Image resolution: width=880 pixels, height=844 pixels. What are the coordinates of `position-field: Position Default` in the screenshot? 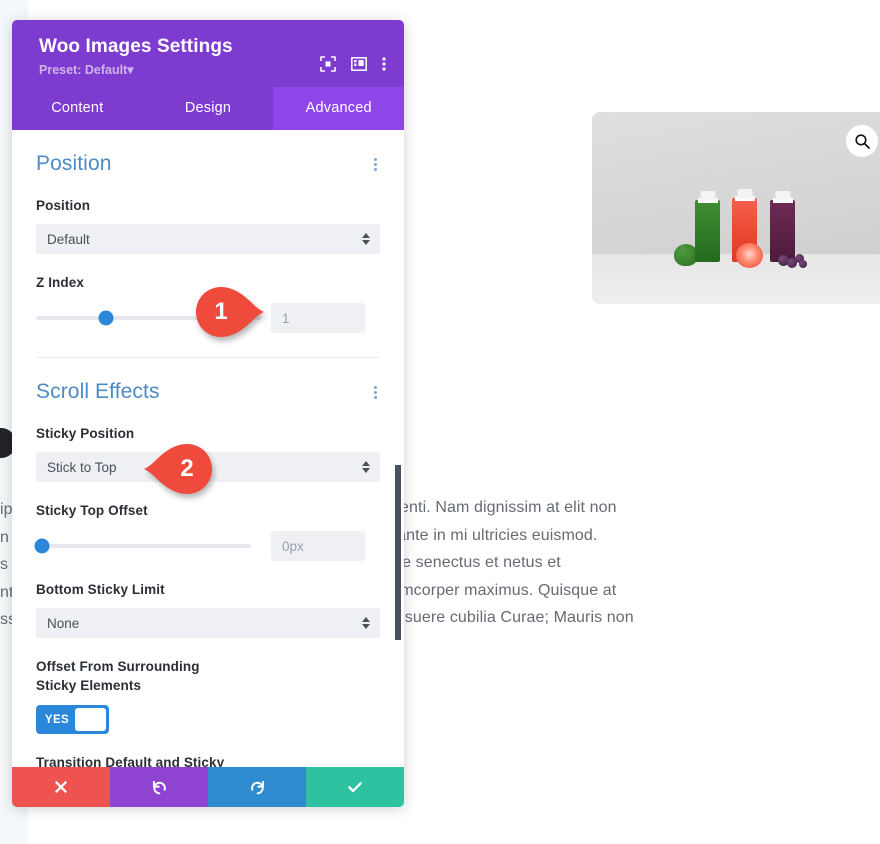 It's located at (208, 225).